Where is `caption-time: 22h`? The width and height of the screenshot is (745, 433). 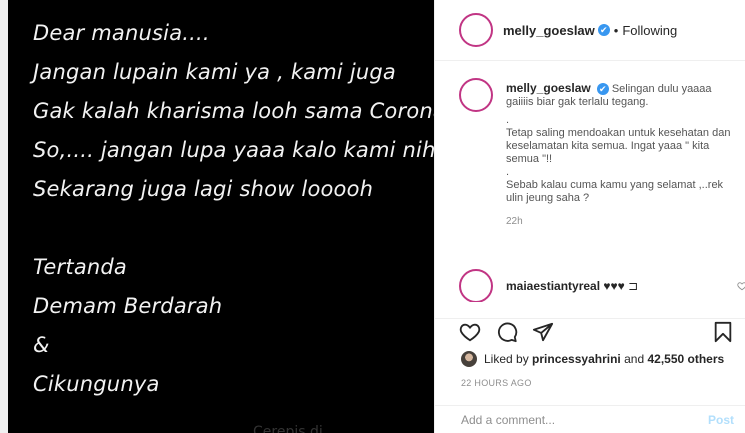 caption-time: 22h is located at coordinates (514, 221).